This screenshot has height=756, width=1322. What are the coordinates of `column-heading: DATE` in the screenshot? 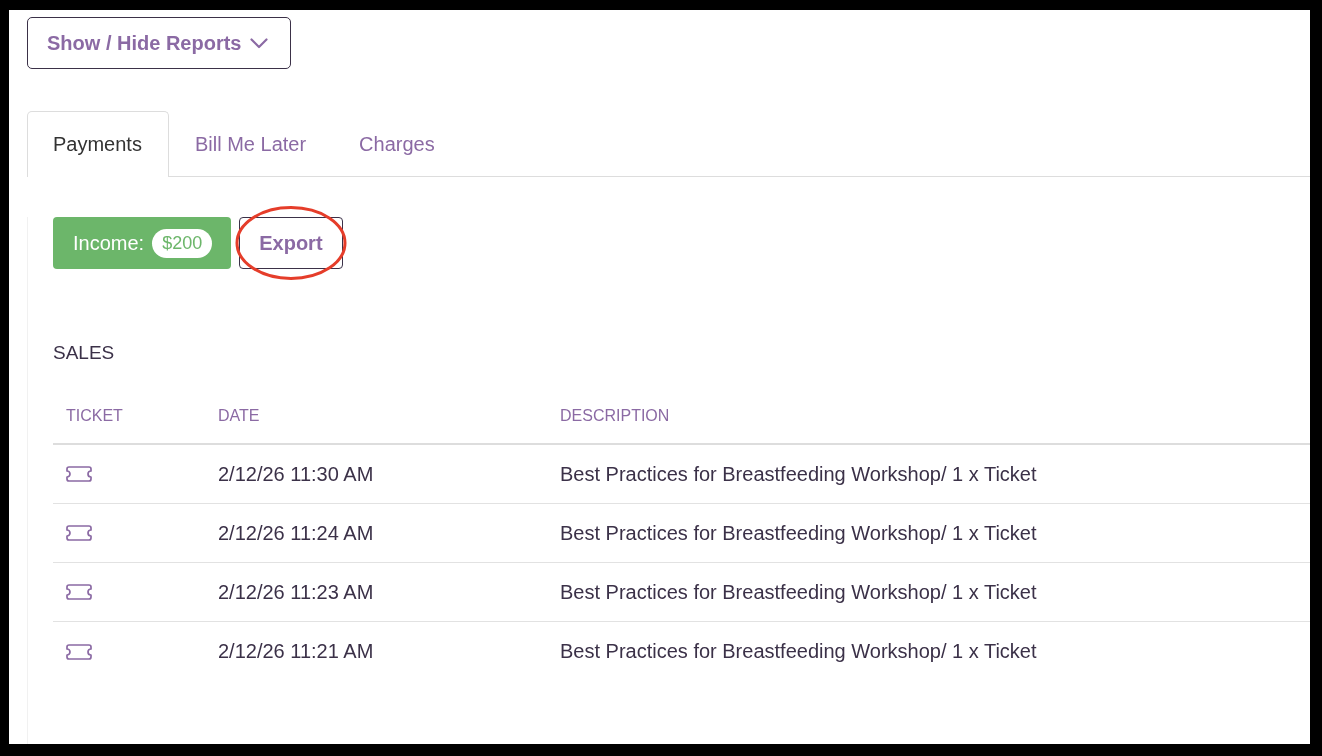 It's located at (238, 416).